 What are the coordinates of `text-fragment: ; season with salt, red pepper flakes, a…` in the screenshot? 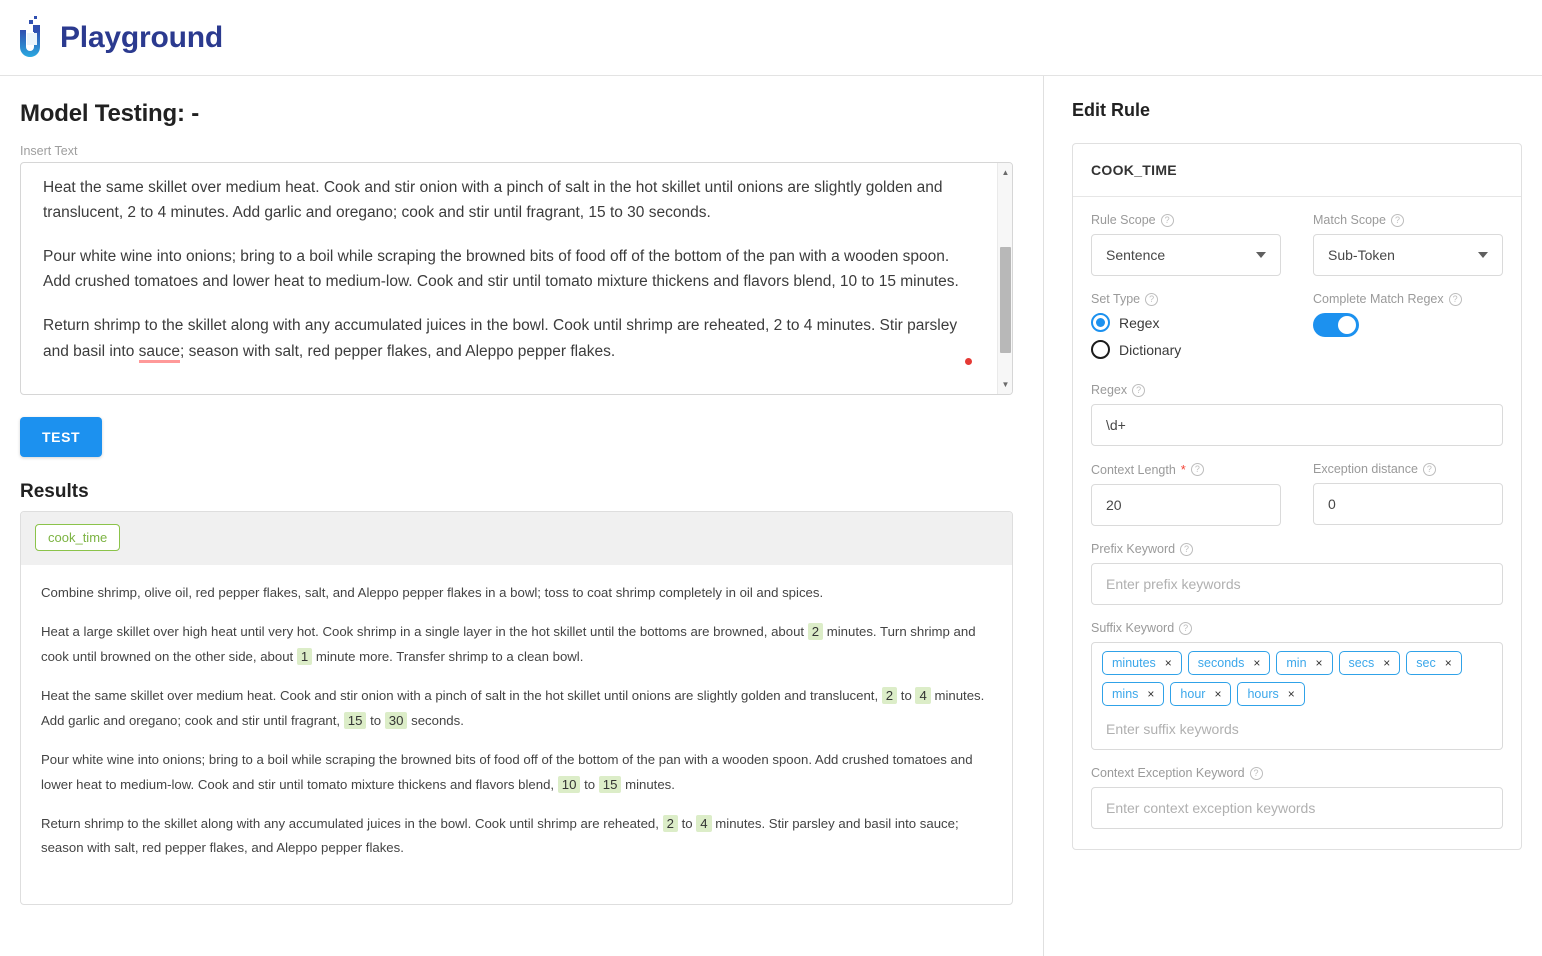 It's located at (398, 351).